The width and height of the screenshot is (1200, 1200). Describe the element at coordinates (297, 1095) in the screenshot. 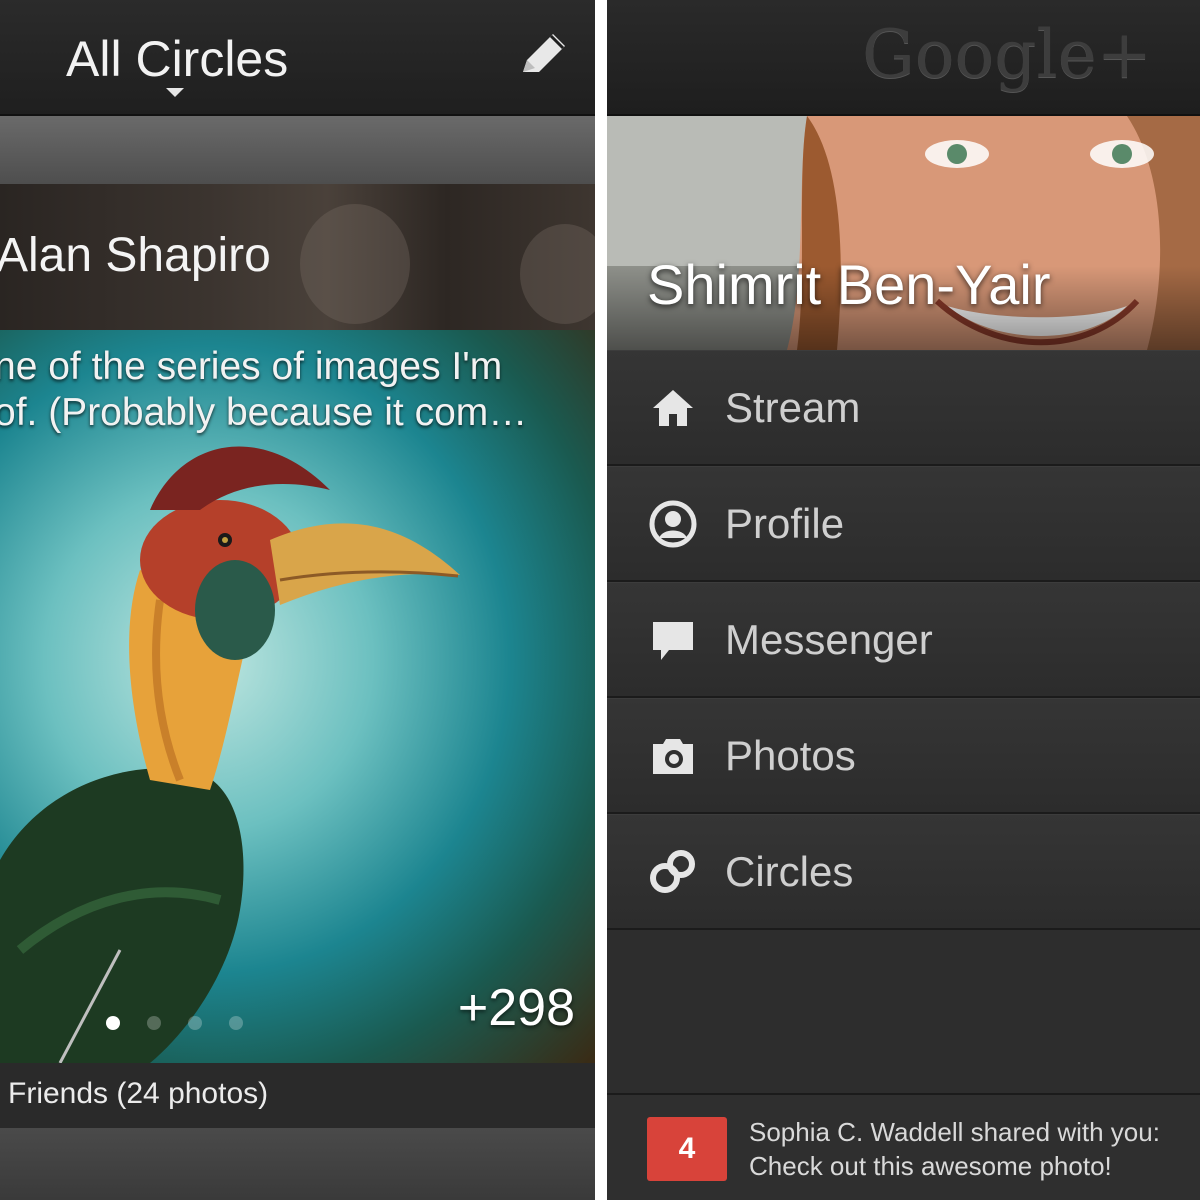

I see `album-bar: Friends (24 photos)` at that location.